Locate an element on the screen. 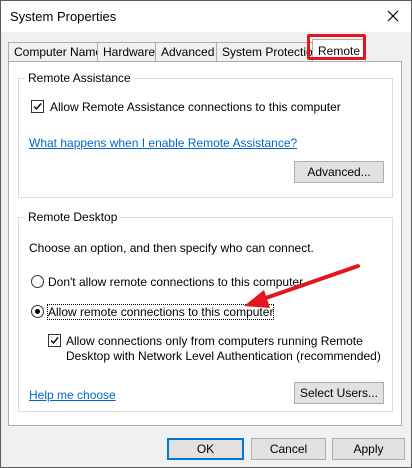 Image resolution: width=412 pixels, height=468 pixels. help-me-choose-link: Help me choose is located at coordinates (72, 395).